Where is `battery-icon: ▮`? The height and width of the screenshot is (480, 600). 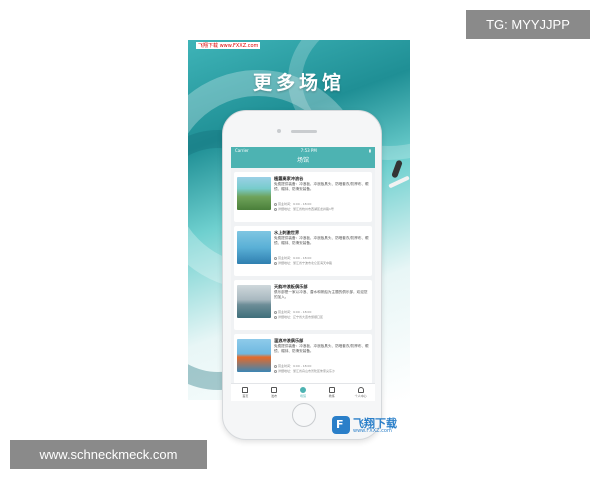 battery-icon: ▮ is located at coordinates (369, 150).